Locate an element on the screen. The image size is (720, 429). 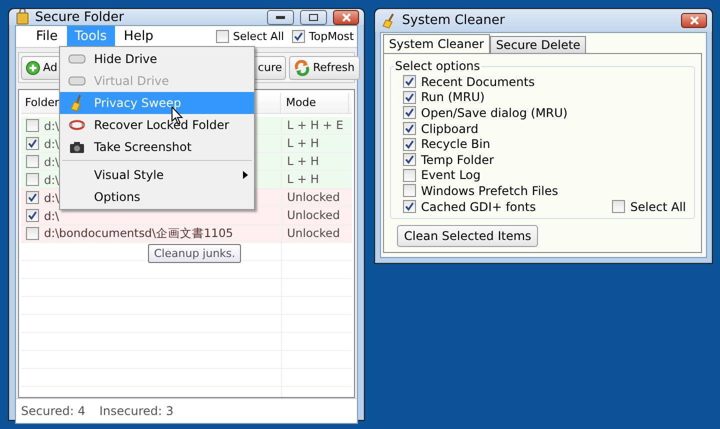
table-row: d:\bondocumentsd\企画文書1105 Unlocked is located at coordinates (186, 234).